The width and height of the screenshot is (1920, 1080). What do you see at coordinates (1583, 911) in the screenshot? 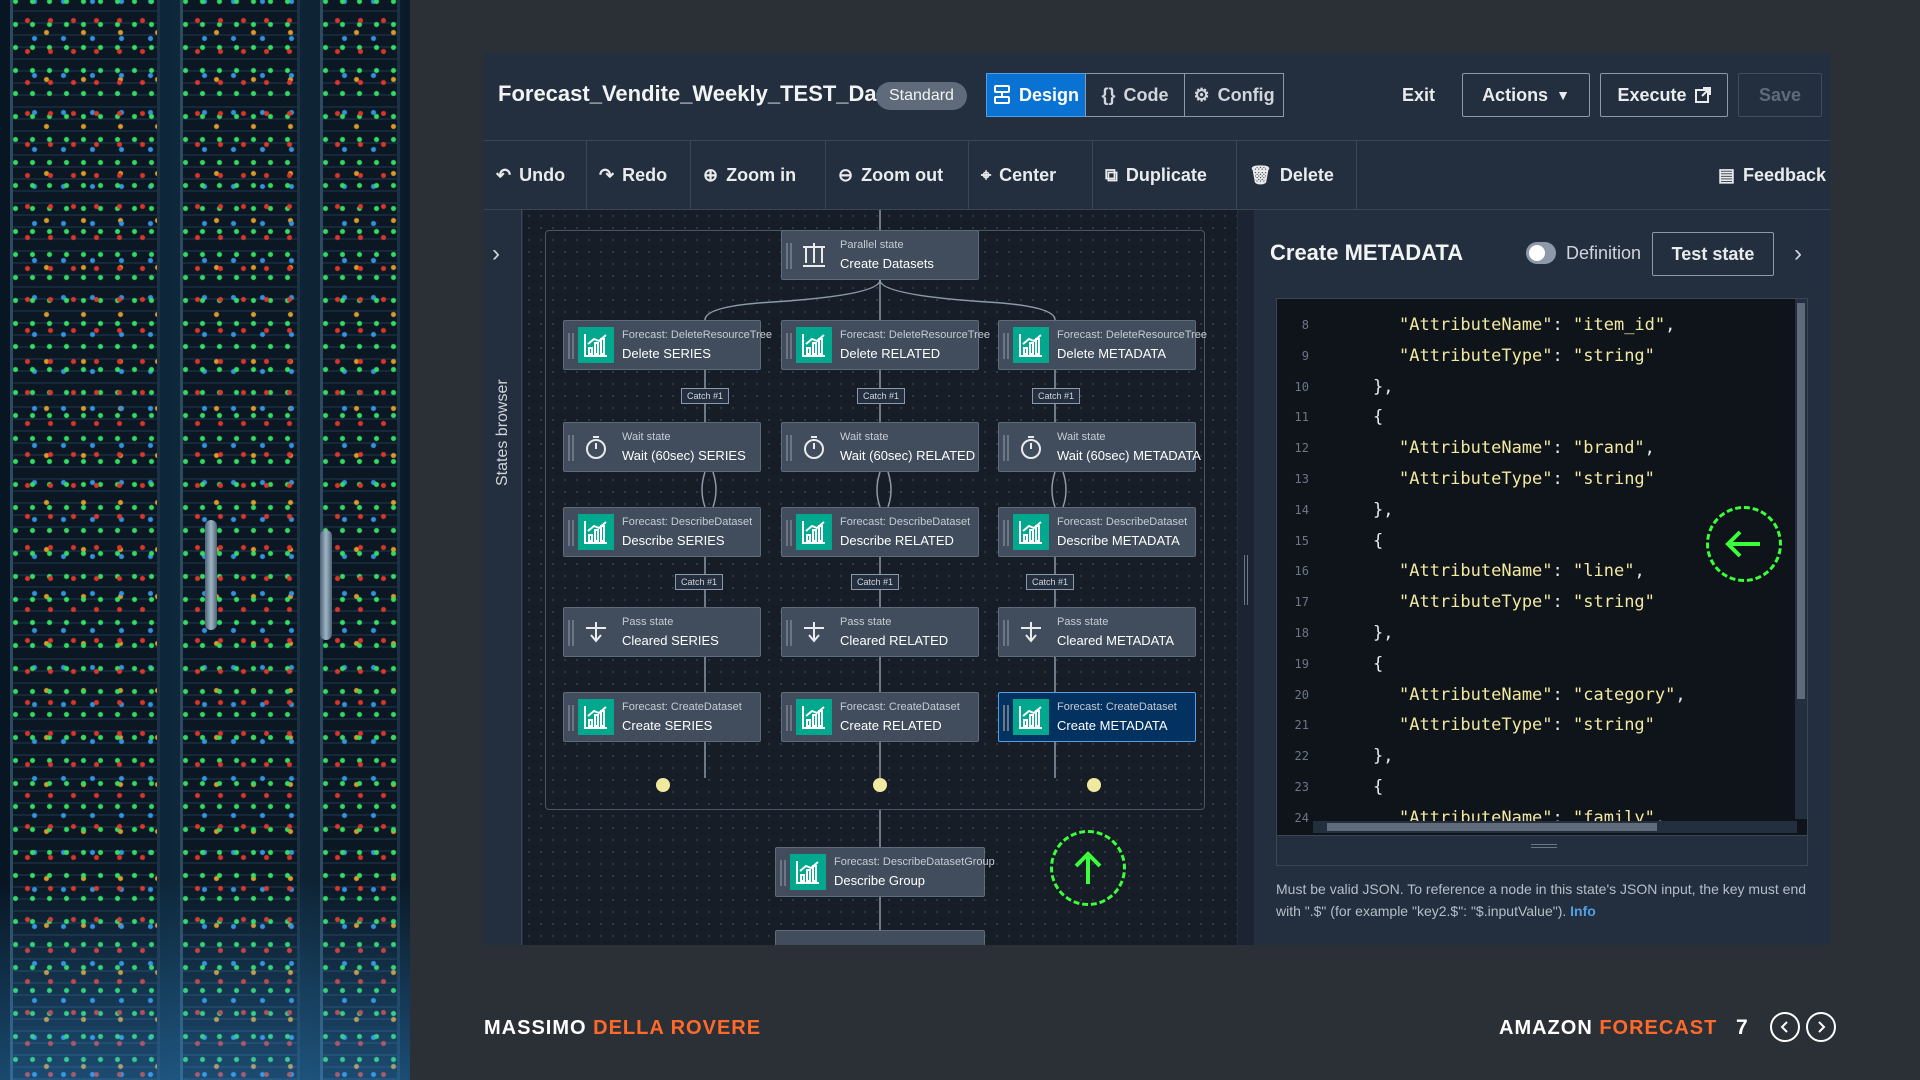
I see `info-link: Info` at bounding box center [1583, 911].